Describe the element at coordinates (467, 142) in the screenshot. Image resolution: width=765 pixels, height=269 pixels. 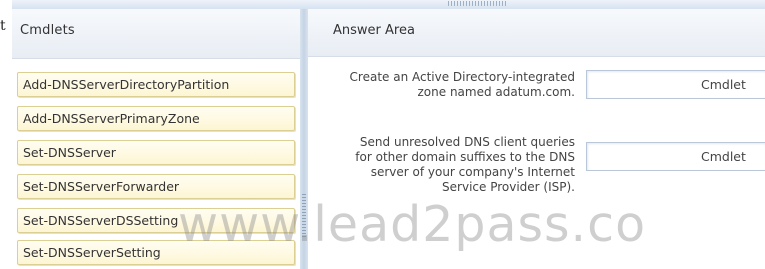
I see `question-2-line: Send unresolved DNS client queries` at that location.